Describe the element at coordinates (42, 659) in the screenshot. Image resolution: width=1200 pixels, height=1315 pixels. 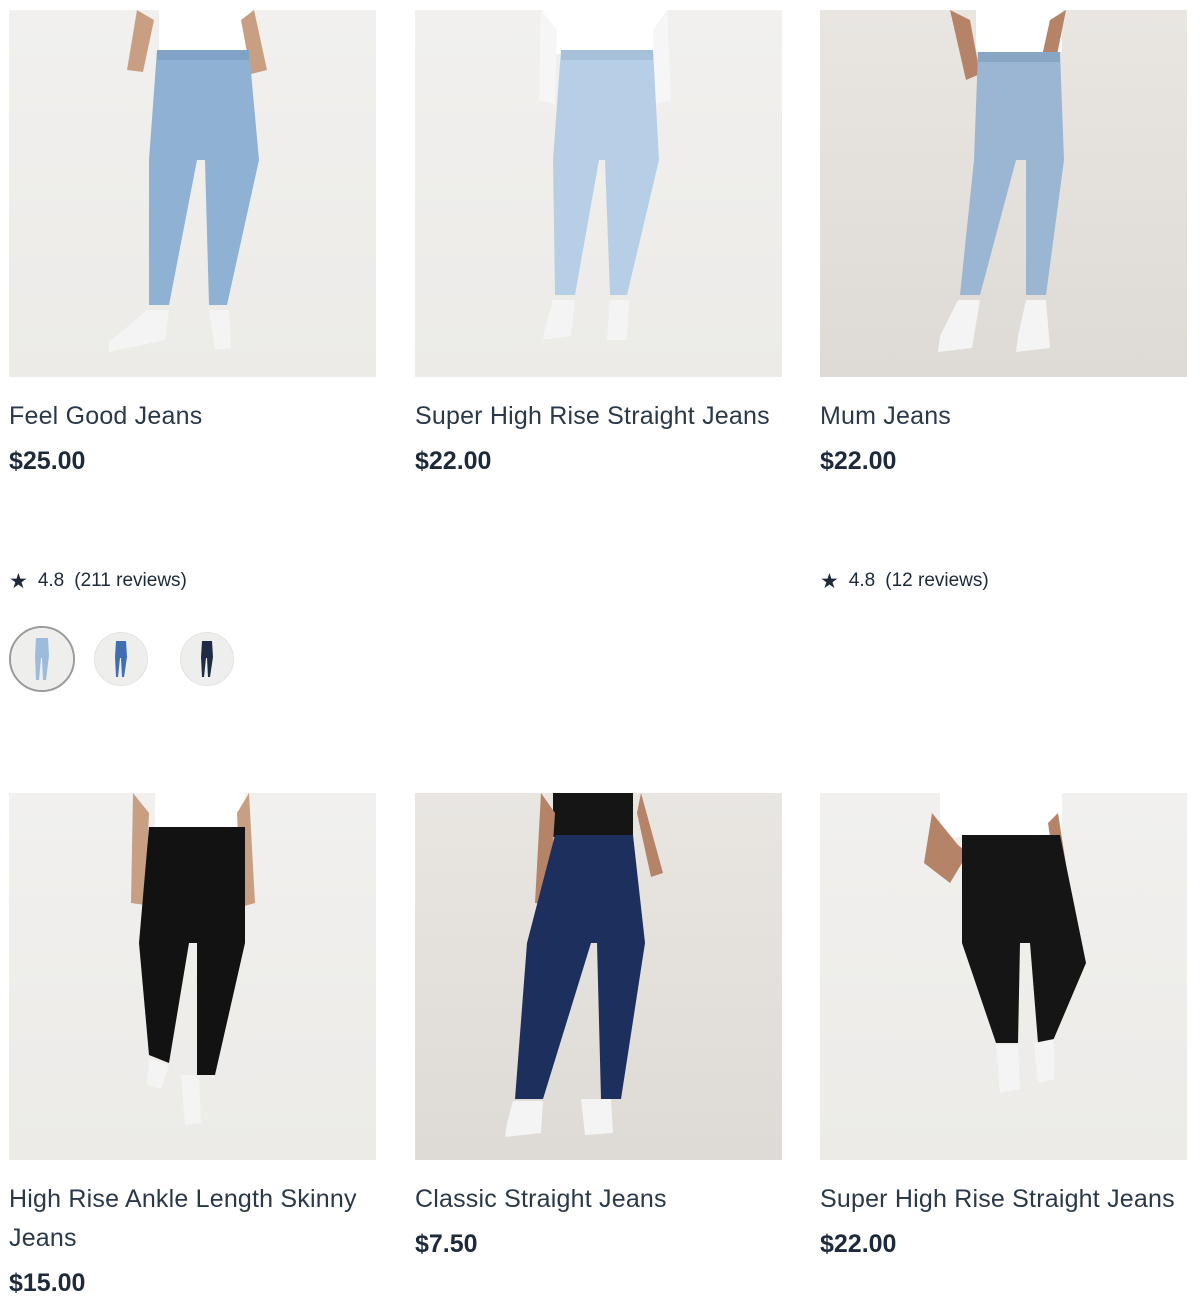
I see `swatch-light-wash` at that location.